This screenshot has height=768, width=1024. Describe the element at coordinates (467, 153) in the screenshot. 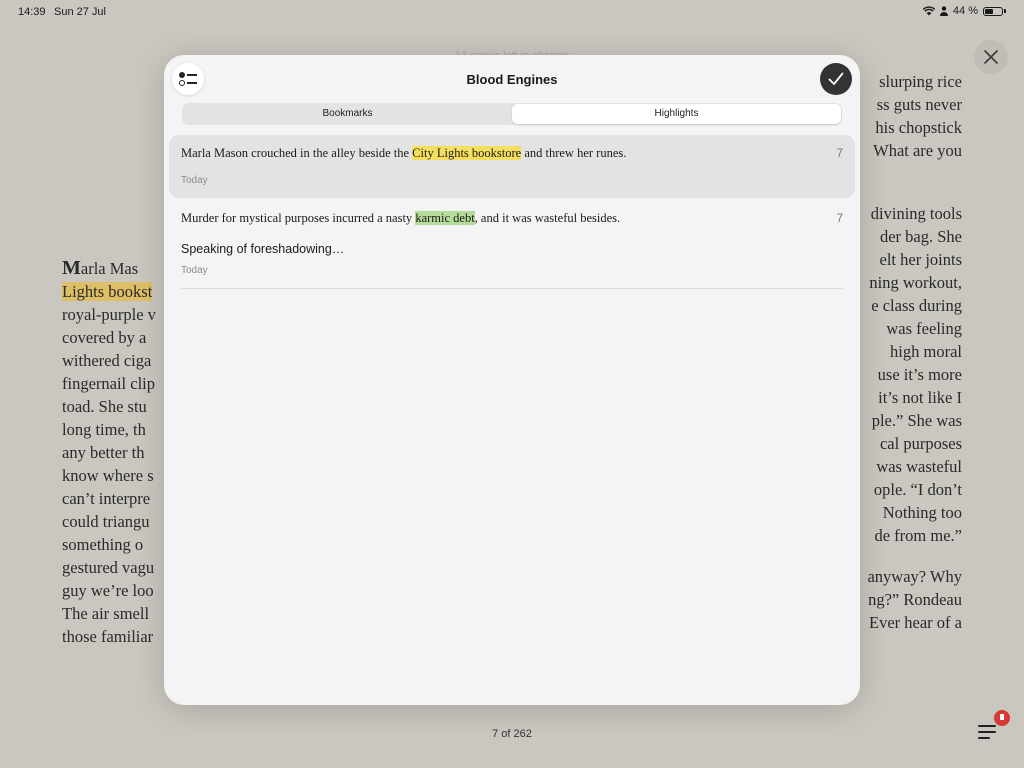

I see `highlighted-phrase: City Lights bookstore` at that location.